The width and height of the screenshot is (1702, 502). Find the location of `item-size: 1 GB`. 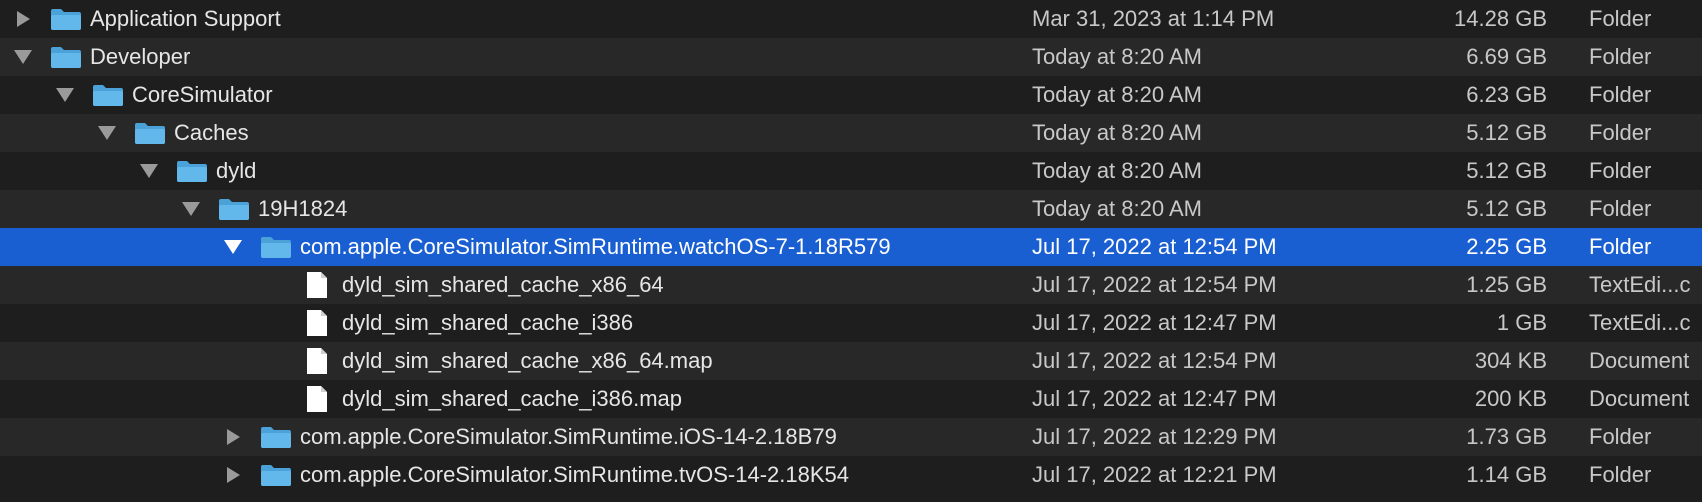

item-size: 1 GB is located at coordinates (1521, 322).